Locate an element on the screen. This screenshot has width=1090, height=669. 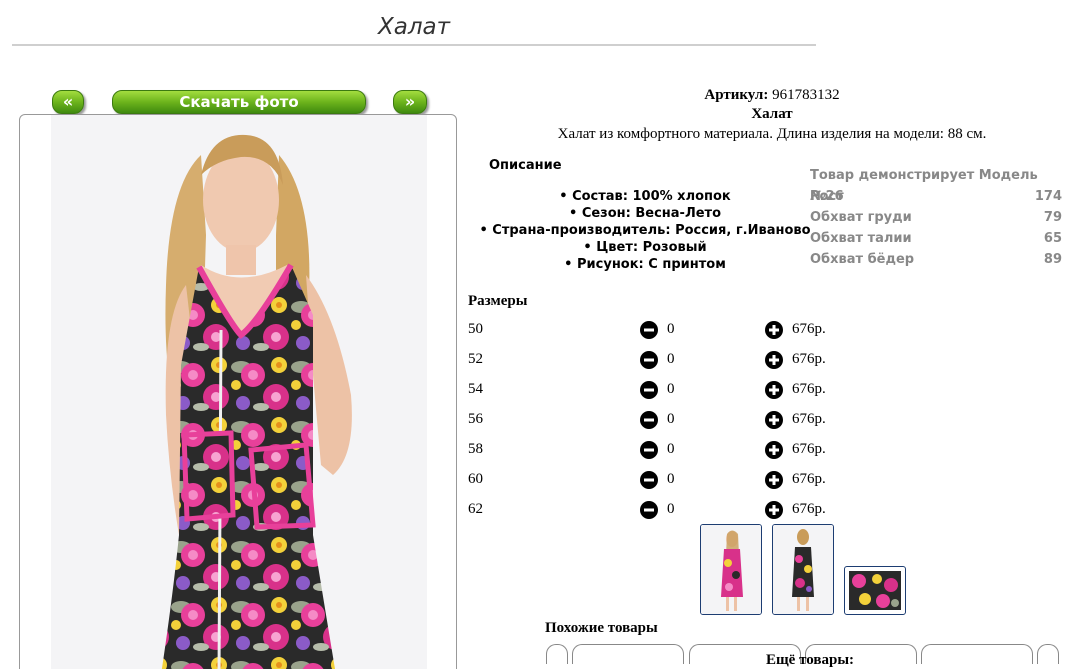
similar-products-title: Похожие товары is located at coordinates (601, 628).